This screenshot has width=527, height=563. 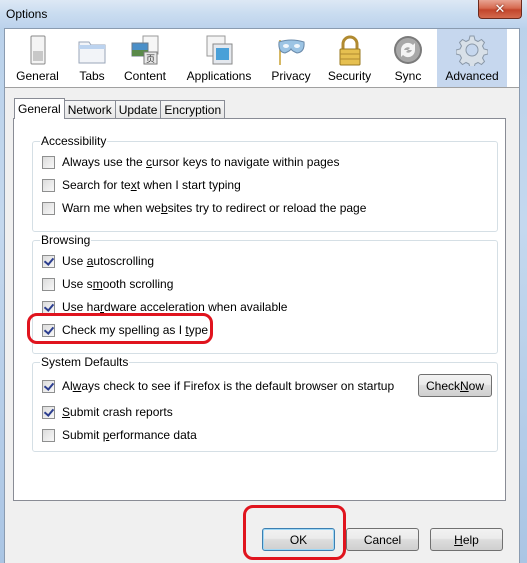 I want to click on checkbox-hardware-acceleration: Use hardware acceleration when available, so click(x=164, y=307).